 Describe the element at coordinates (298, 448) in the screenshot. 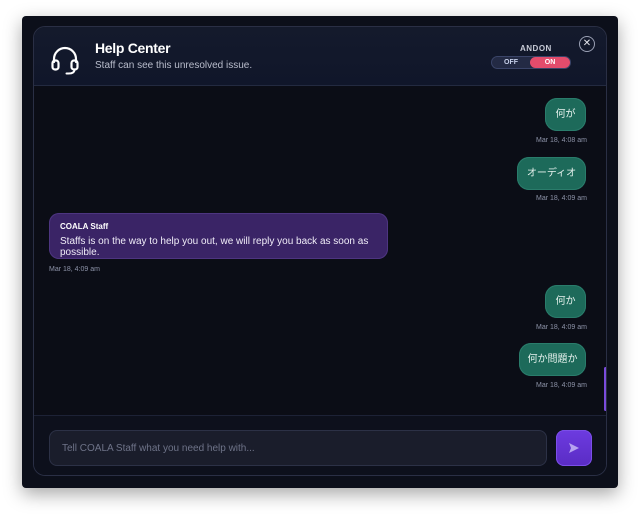

I see `message-input` at that location.